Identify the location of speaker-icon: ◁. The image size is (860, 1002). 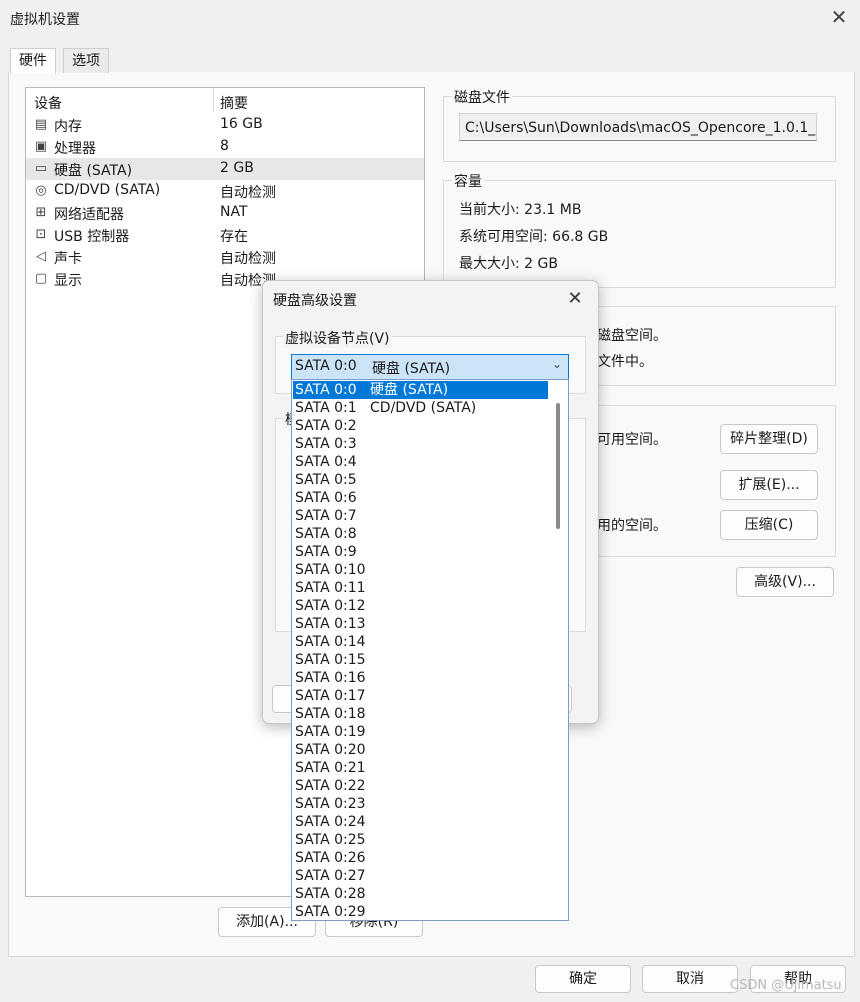
(41, 256).